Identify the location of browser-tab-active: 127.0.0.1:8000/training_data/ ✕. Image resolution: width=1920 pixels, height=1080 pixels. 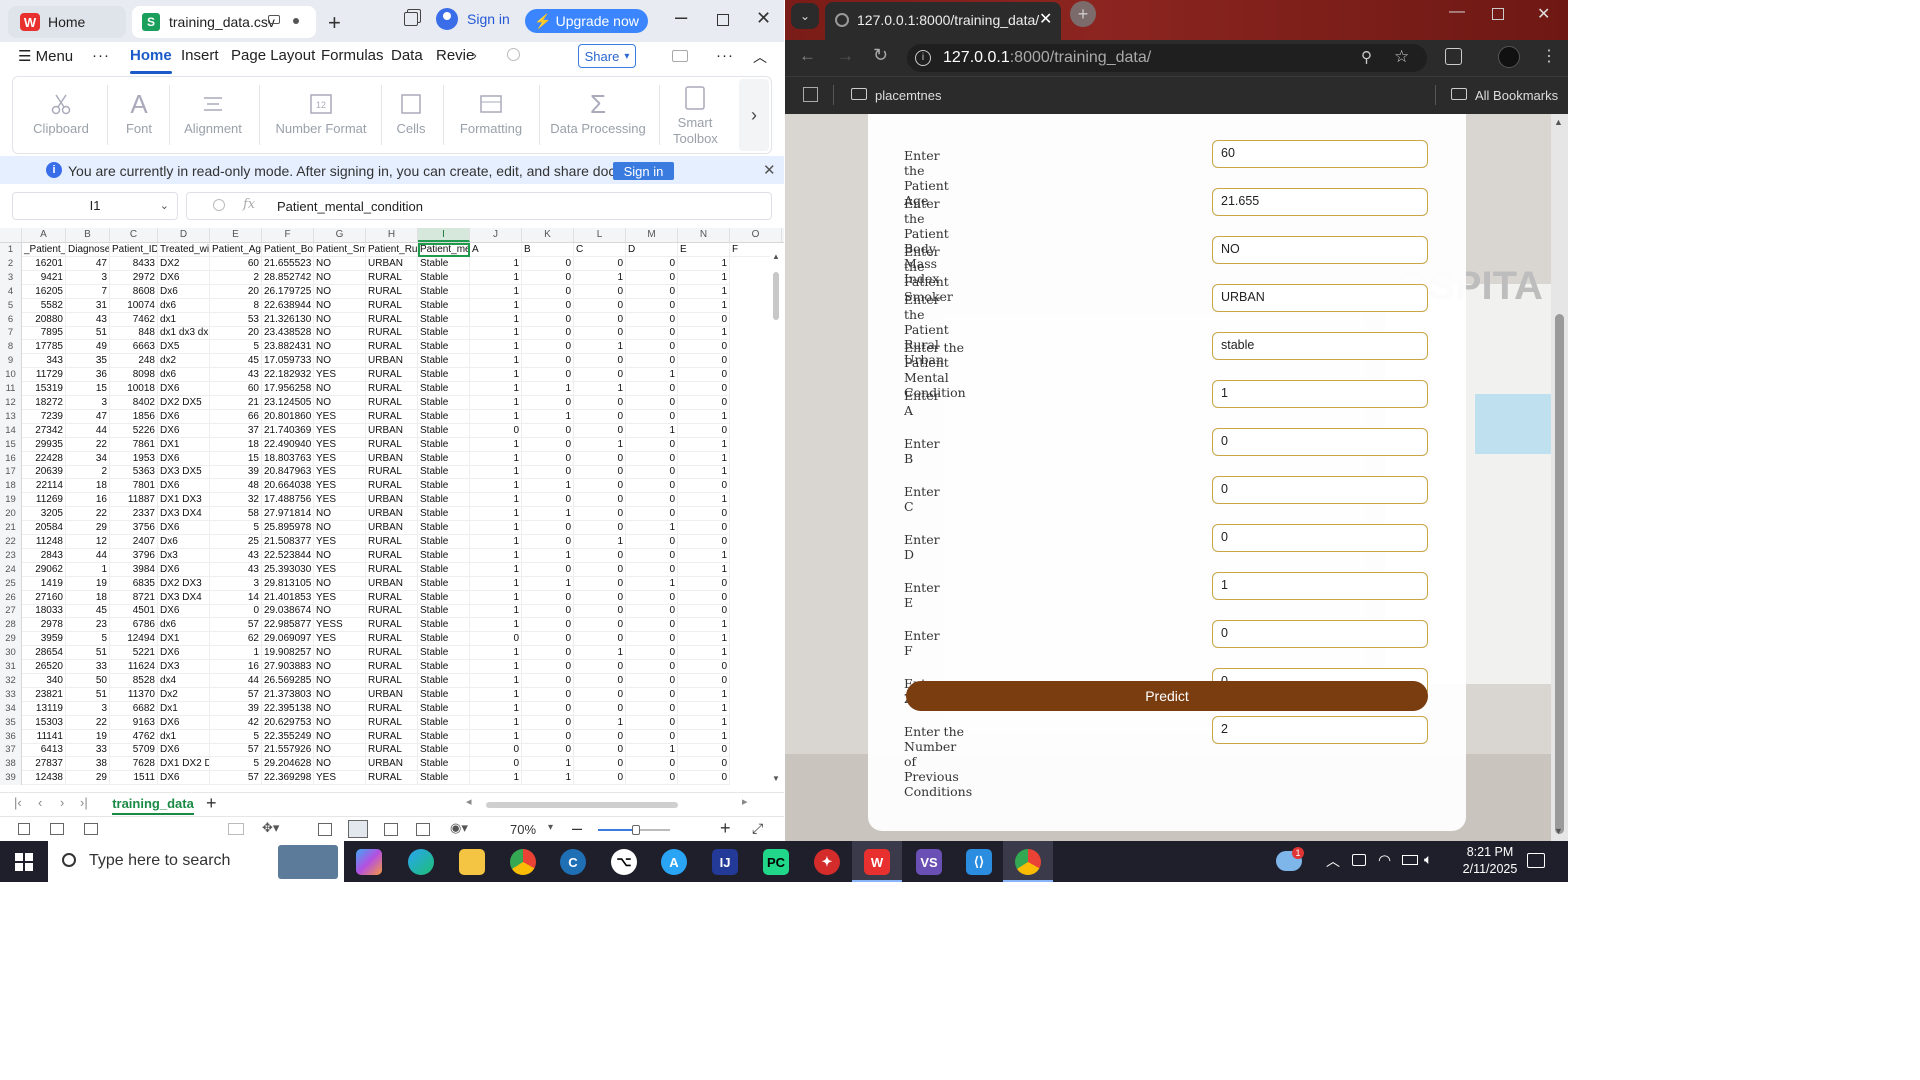
(943, 21).